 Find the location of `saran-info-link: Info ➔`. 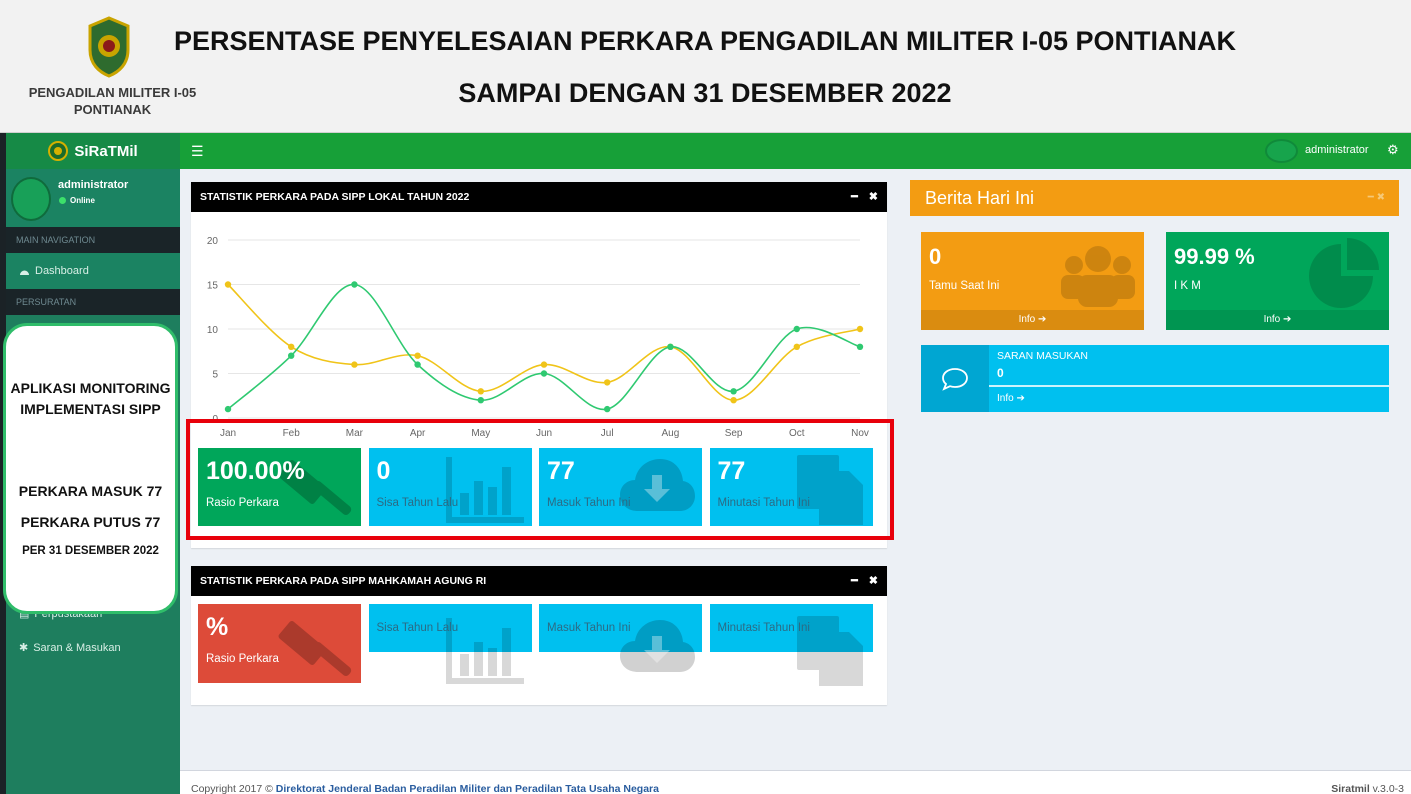

saran-info-link: Info ➔ is located at coordinates (1011, 398).